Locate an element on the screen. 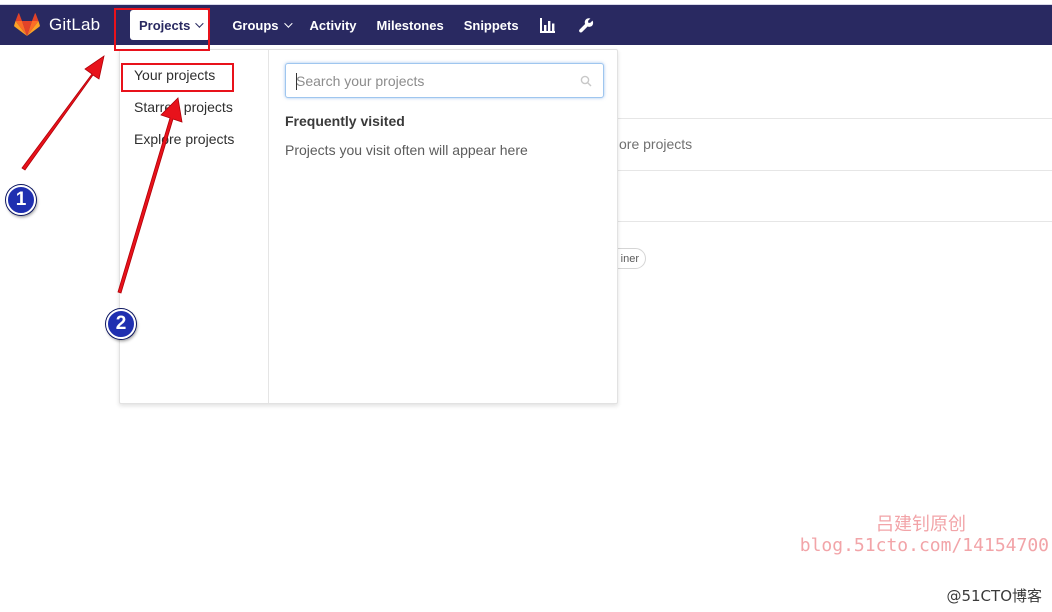  nav-snippets: Snippets is located at coordinates (491, 25).